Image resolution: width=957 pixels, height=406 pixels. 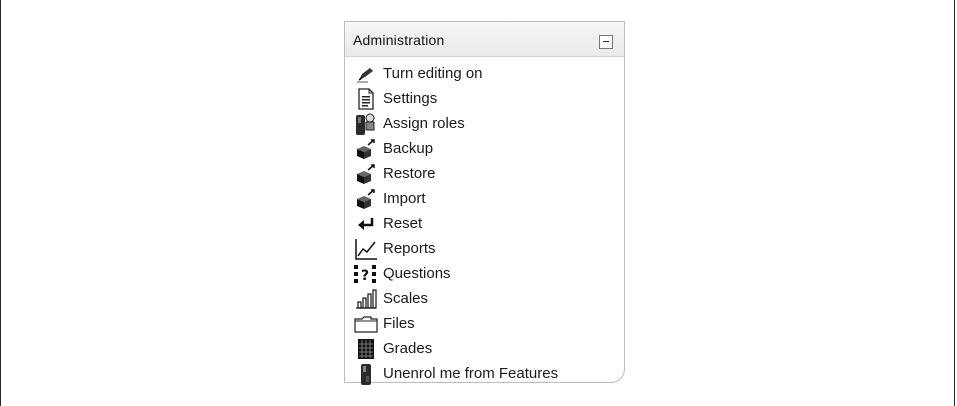 What do you see at coordinates (399, 40) in the screenshot?
I see `block-title: Administration` at bounding box center [399, 40].